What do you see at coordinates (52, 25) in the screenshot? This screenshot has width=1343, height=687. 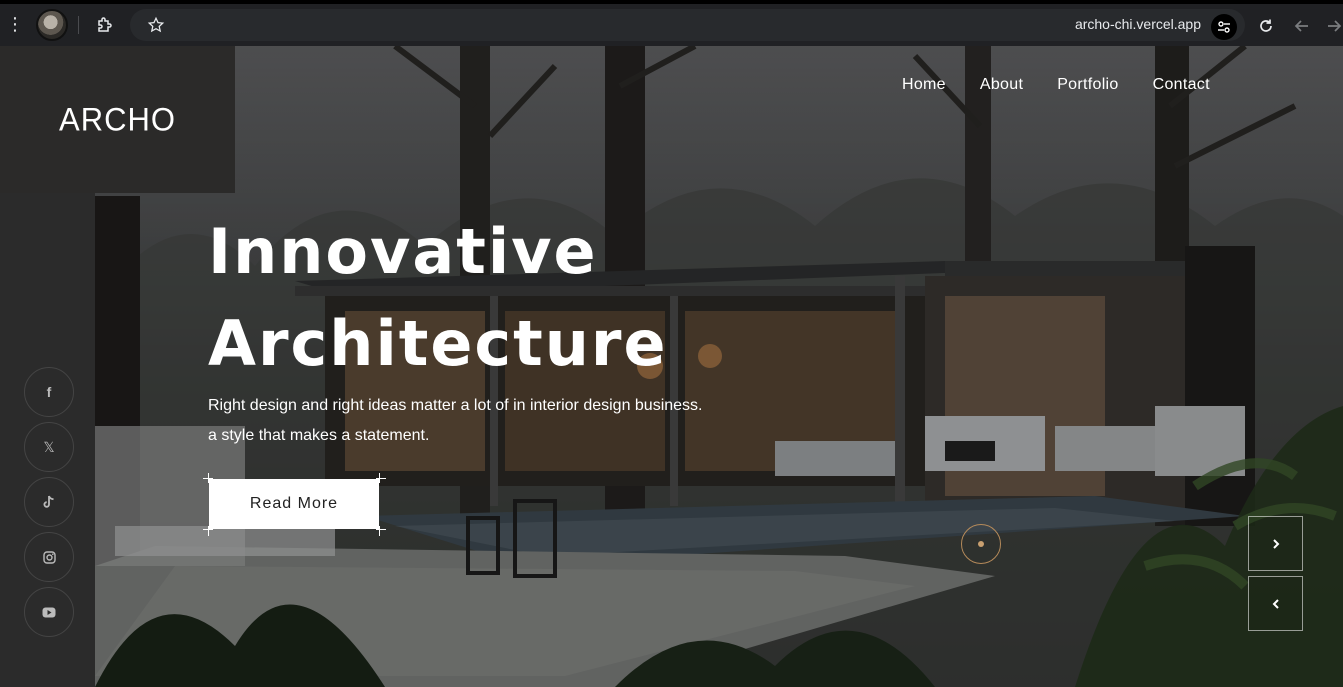 I see `profile-avatar` at bounding box center [52, 25].